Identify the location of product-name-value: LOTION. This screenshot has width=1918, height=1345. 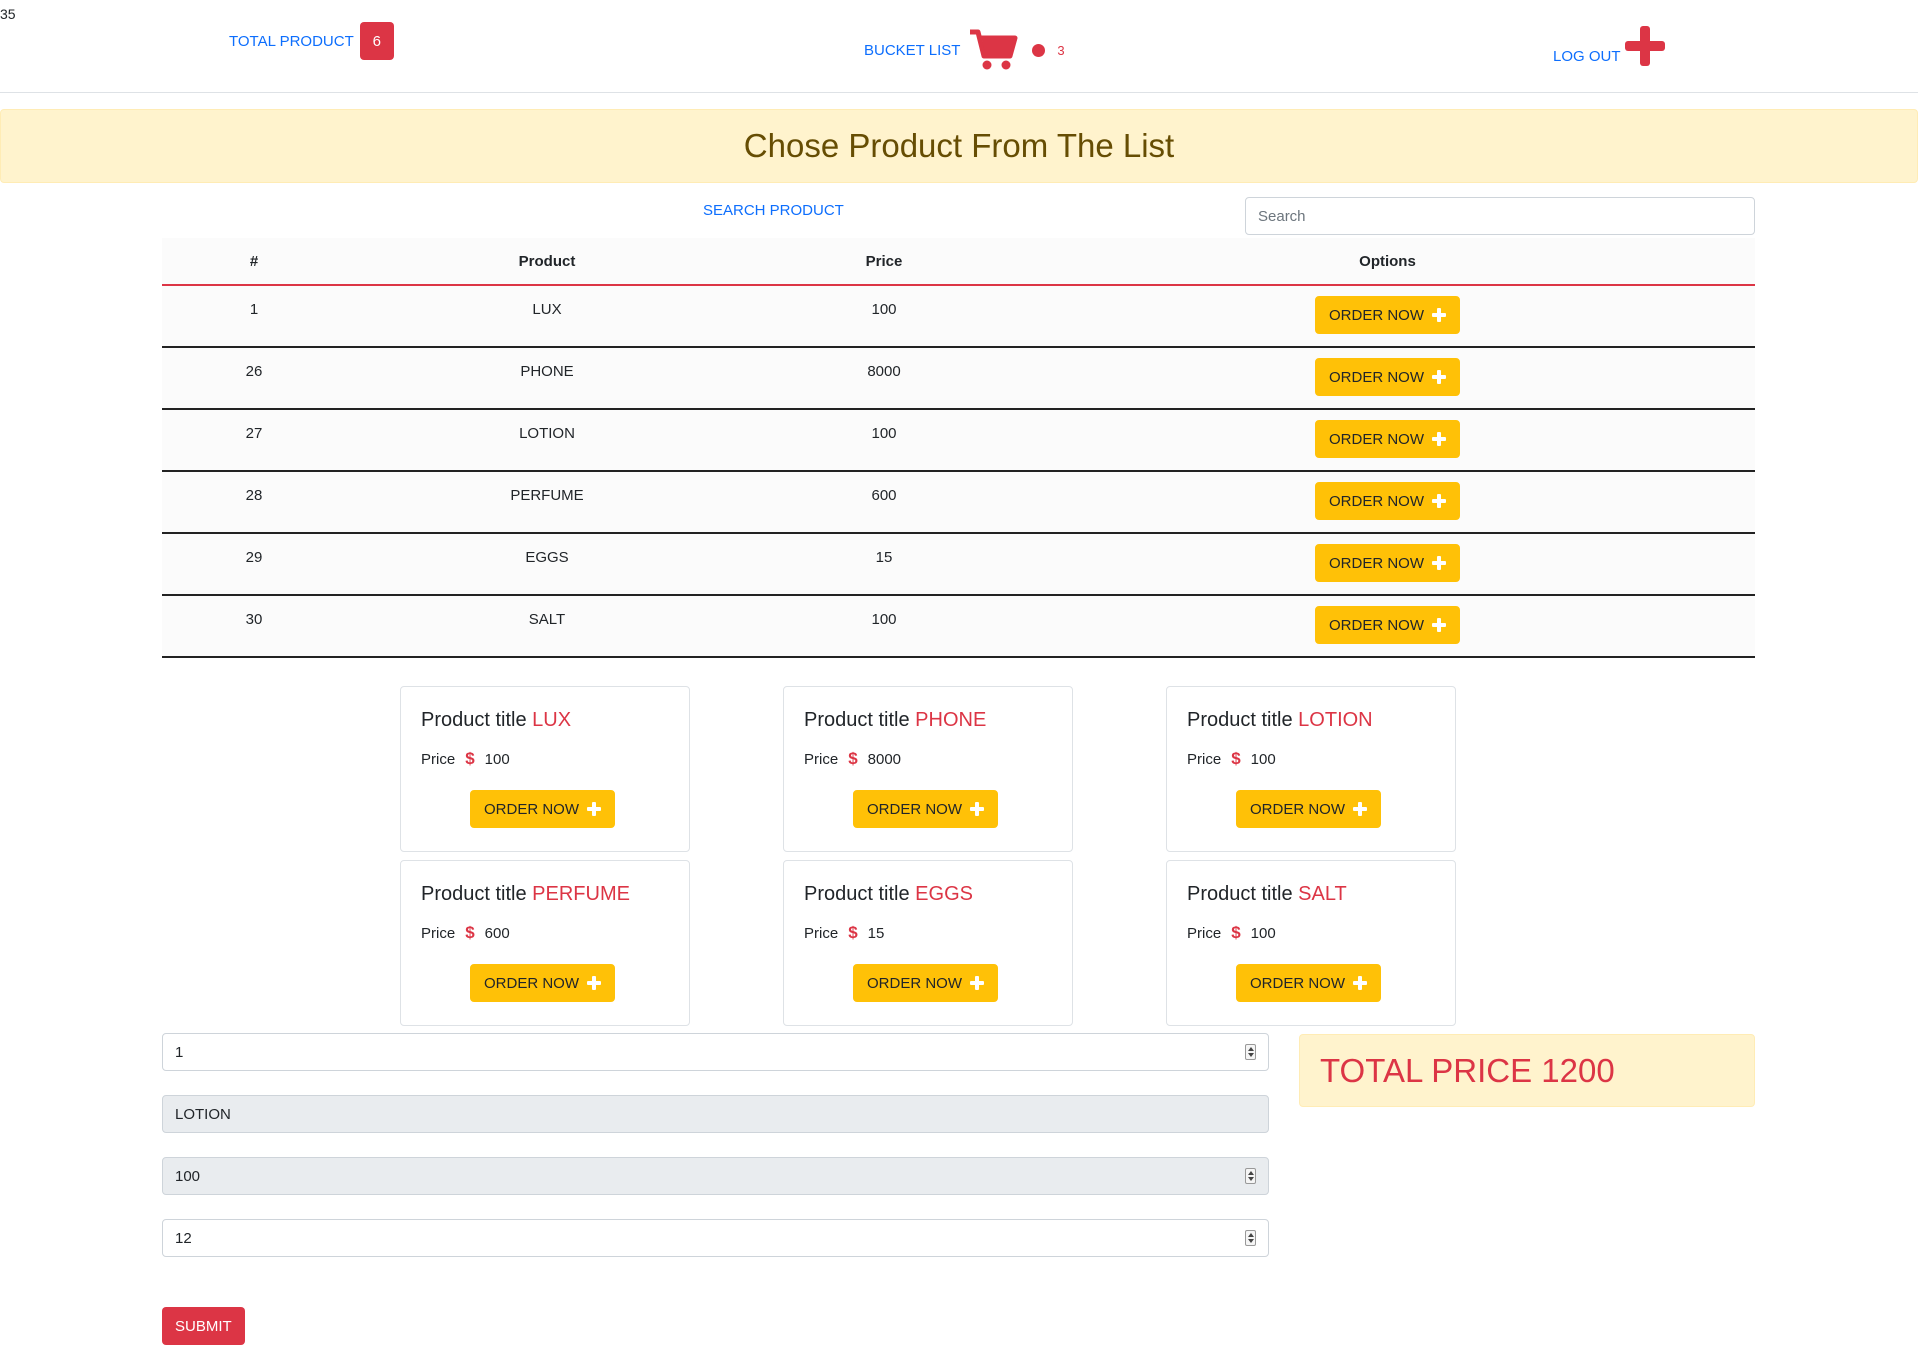
(203, 1114).